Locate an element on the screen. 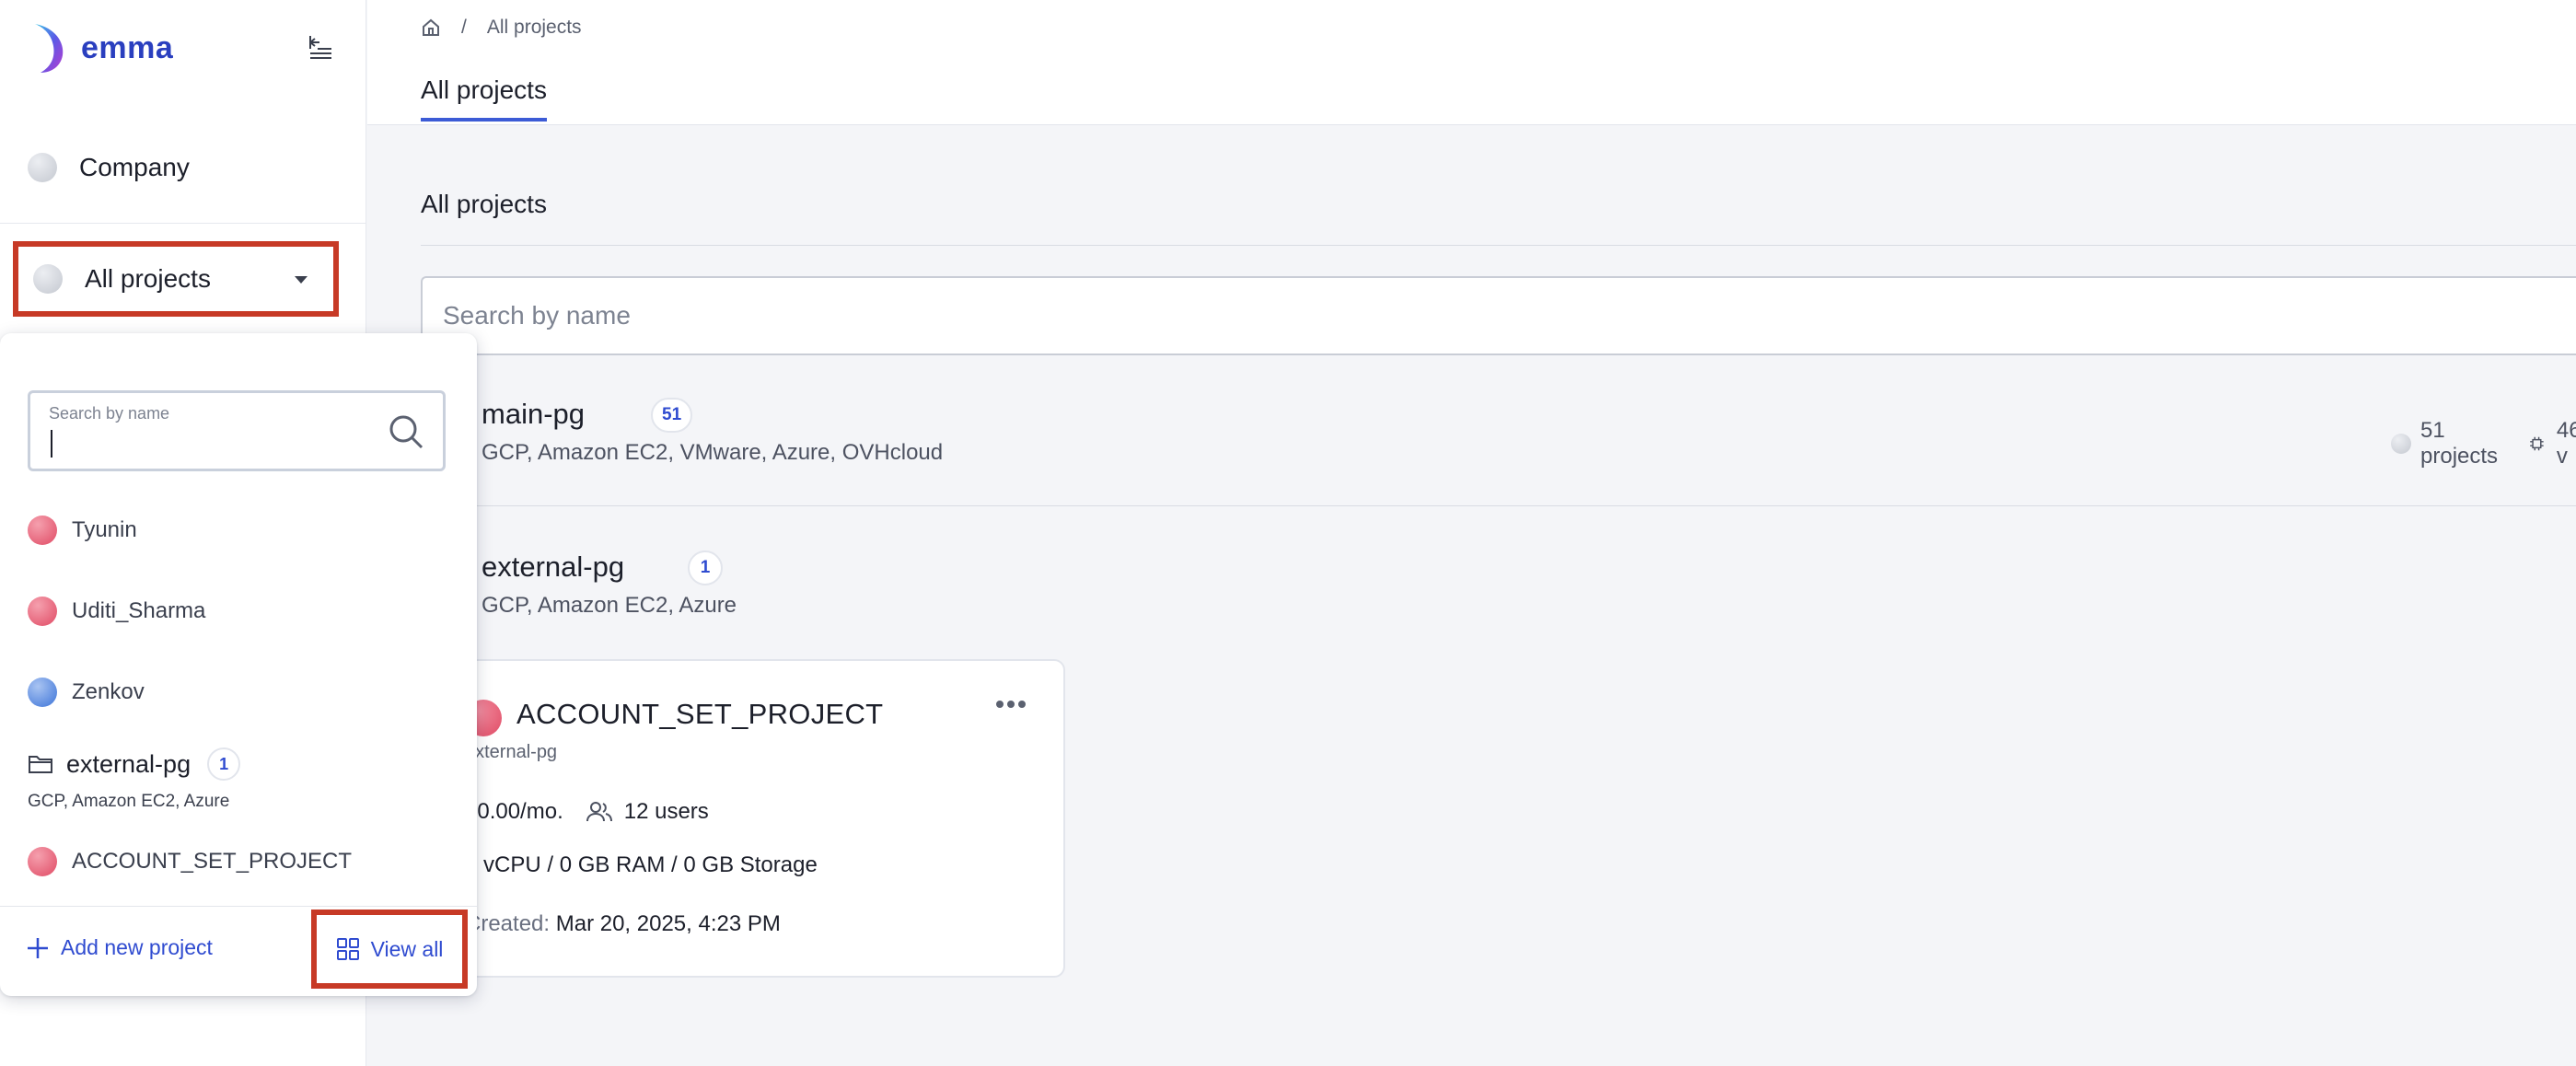  group-providers: GCP, Amazon EC2, Azure is located at coordinates (609, 605).